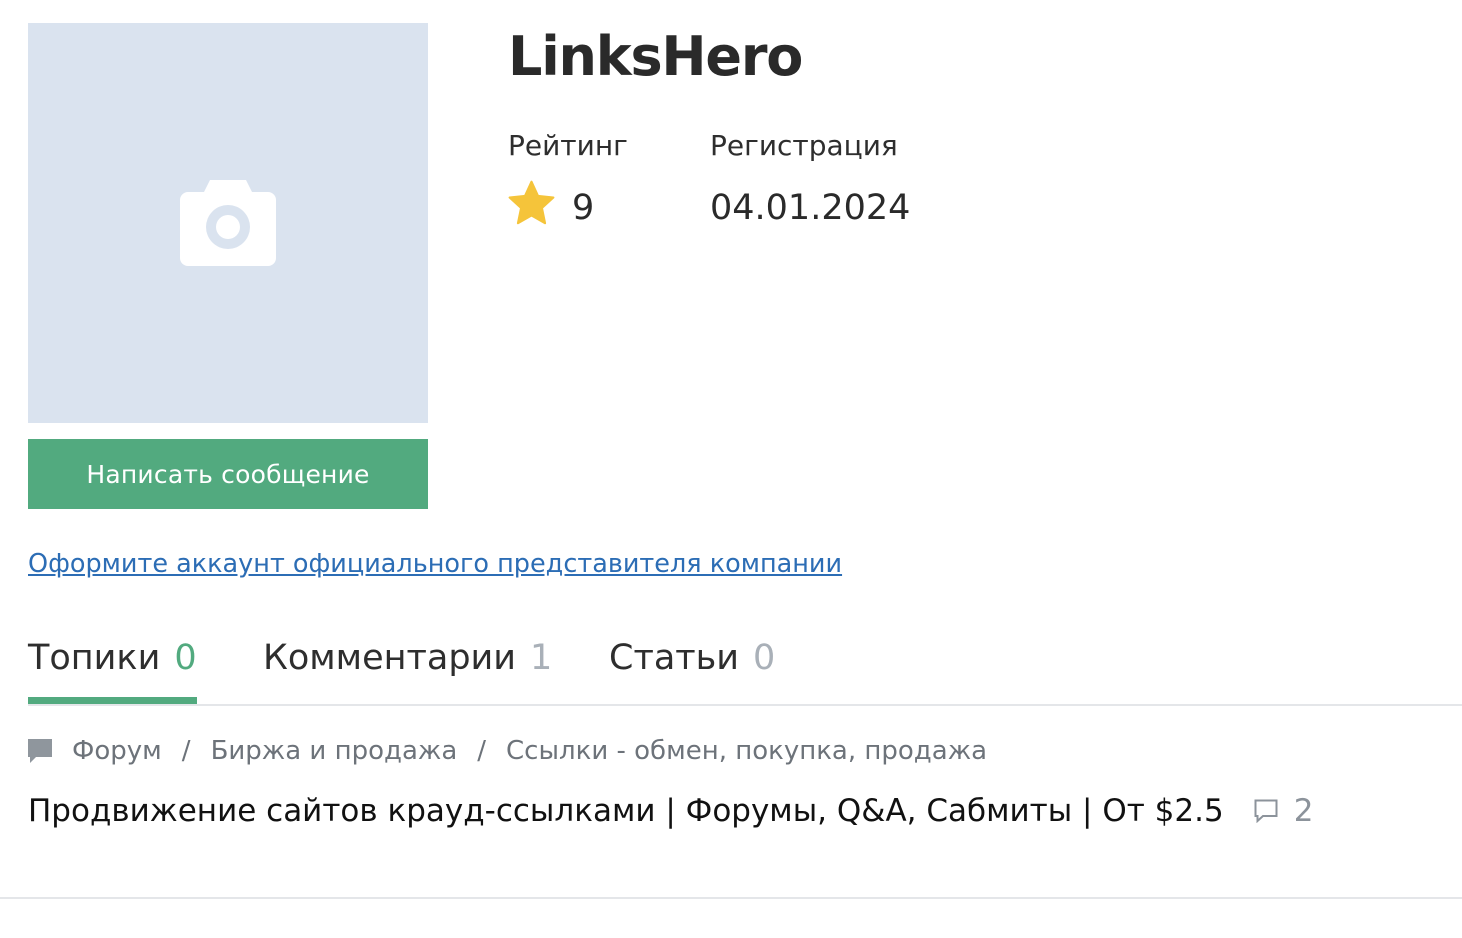  Describe the element at coordinates (1266, 811) in the screenshot. I see `comment-icon` at that location.